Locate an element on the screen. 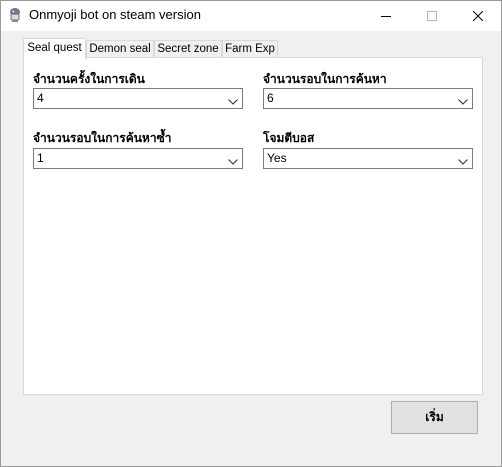 The height and width of the screenshot is (467, 502). maximize-button is located at coordinates (432, 16).